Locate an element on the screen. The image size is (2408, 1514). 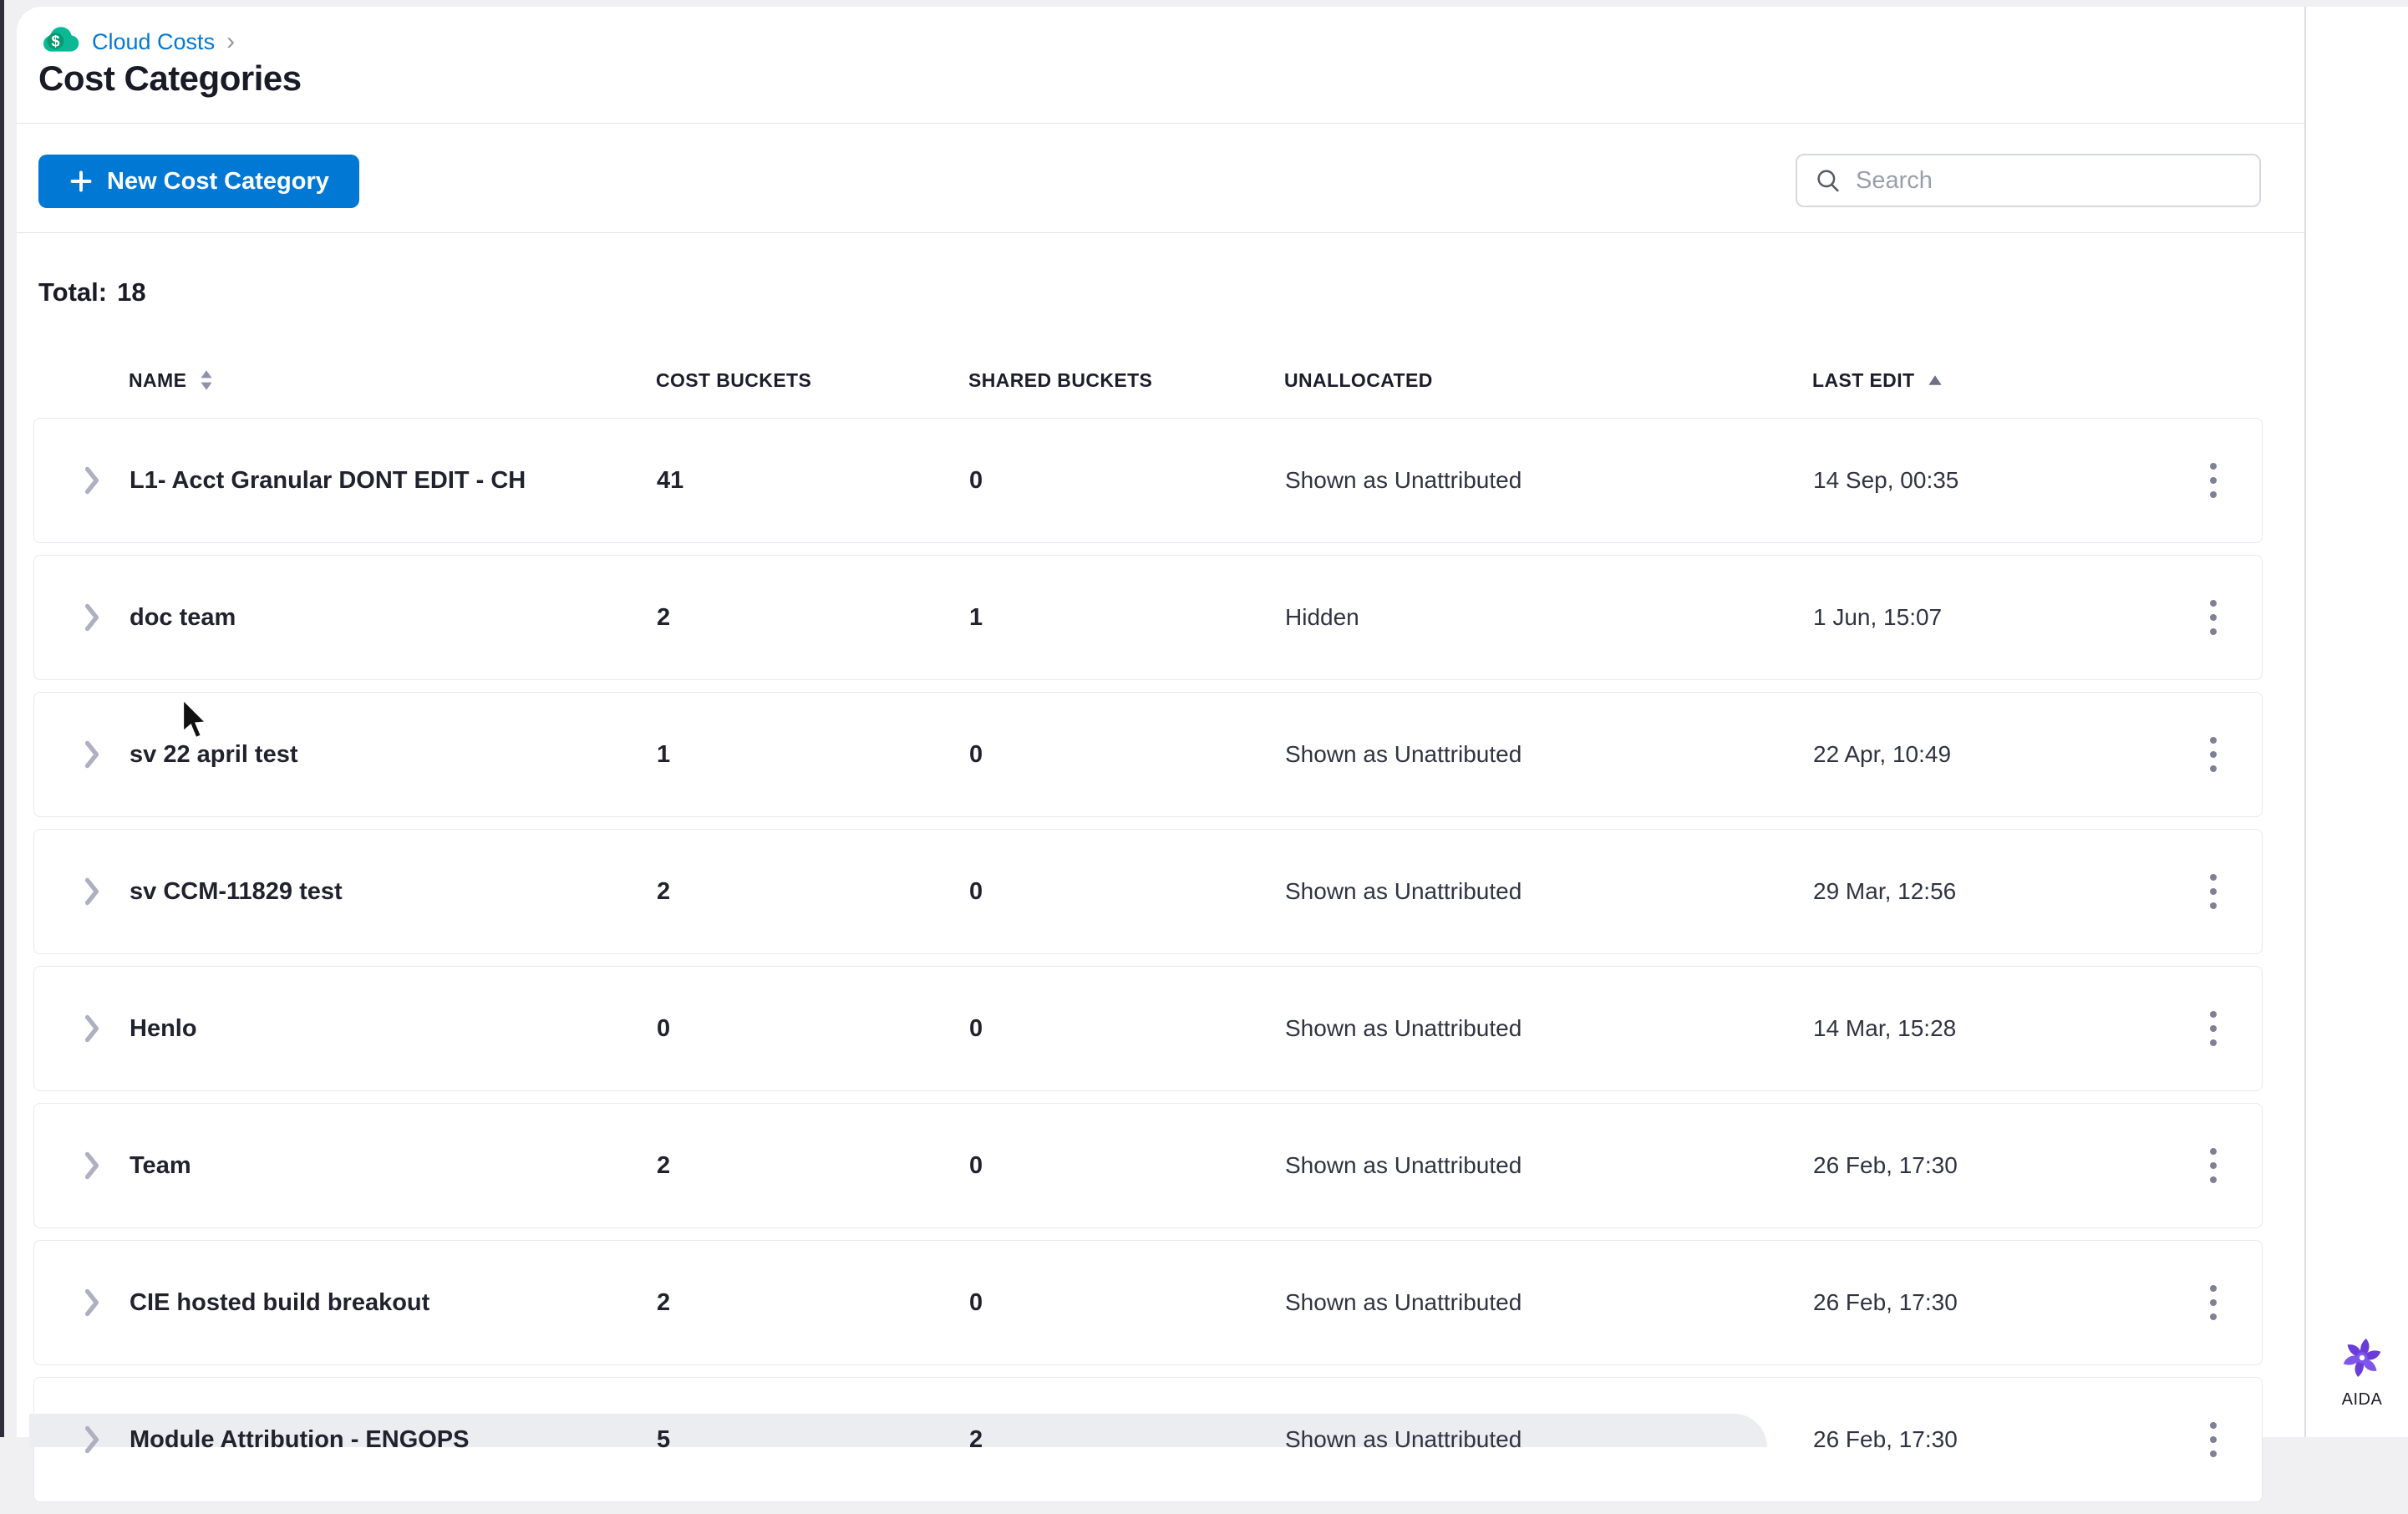
cloud-costs-icon: $ is located at coordinates (61, 41).